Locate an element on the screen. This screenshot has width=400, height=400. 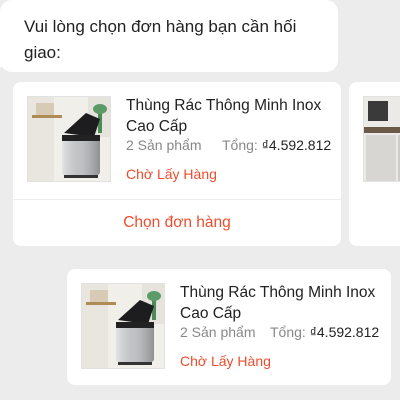
select-order-button: Chọn đơn hàng is located at coordinates (177, 223).